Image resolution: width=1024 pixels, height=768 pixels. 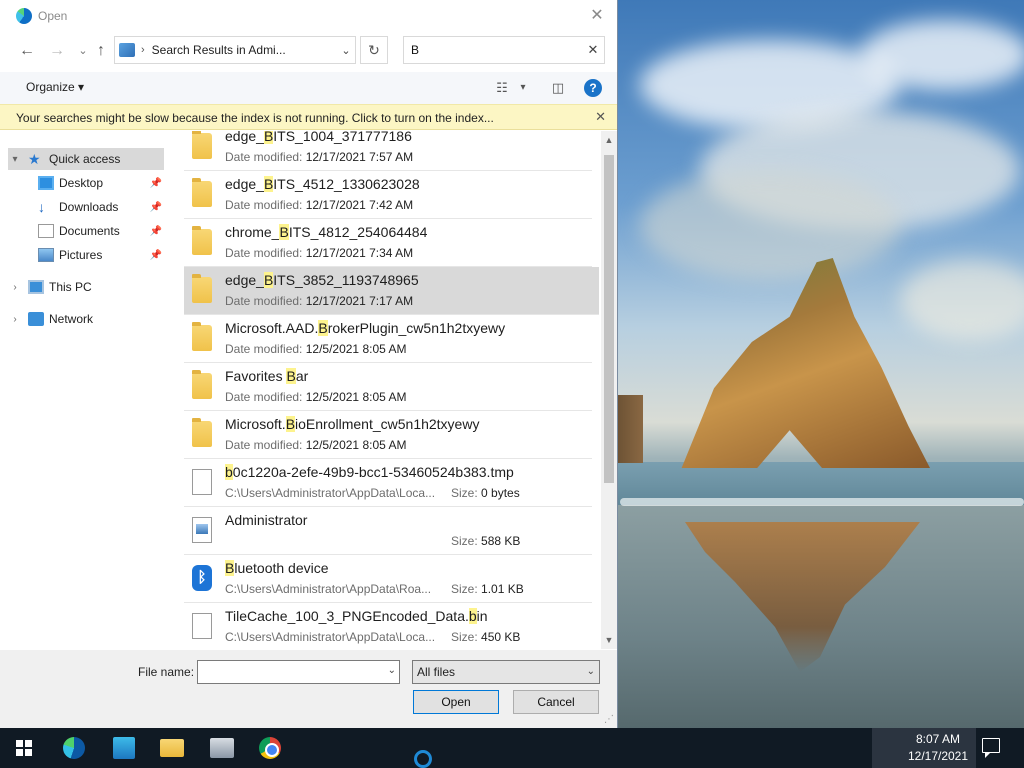 I want to click on cortana-icon, so click(x=423, y=759).